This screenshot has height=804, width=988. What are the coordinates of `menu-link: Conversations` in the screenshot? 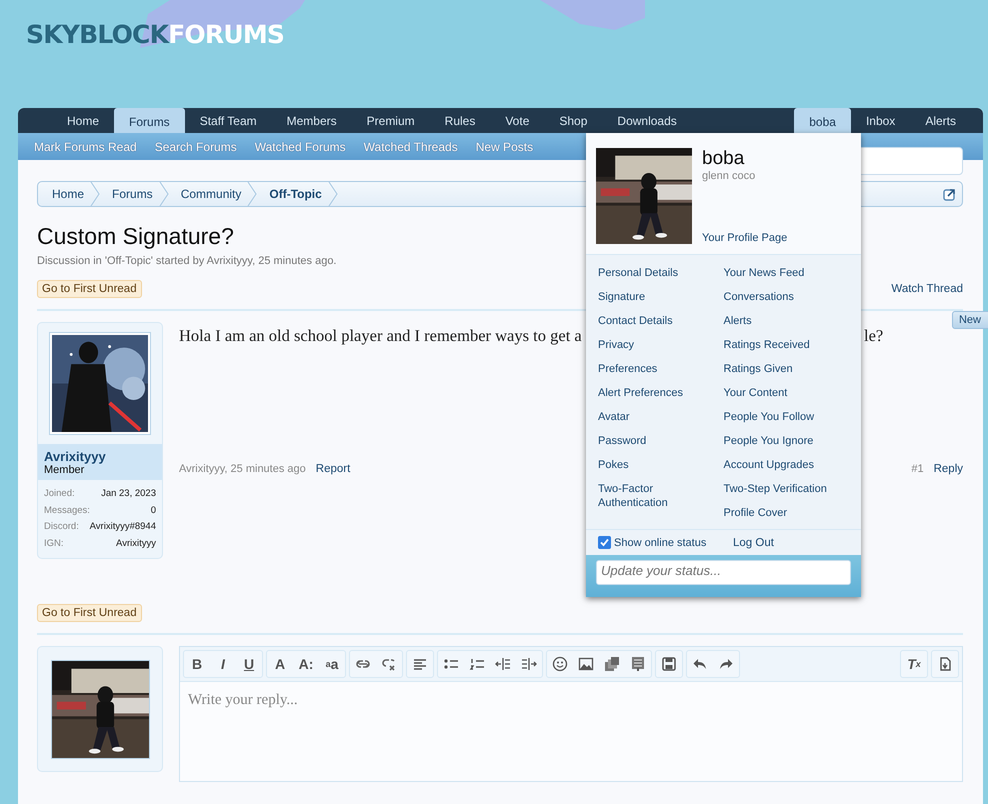 It's located at (786, 297).